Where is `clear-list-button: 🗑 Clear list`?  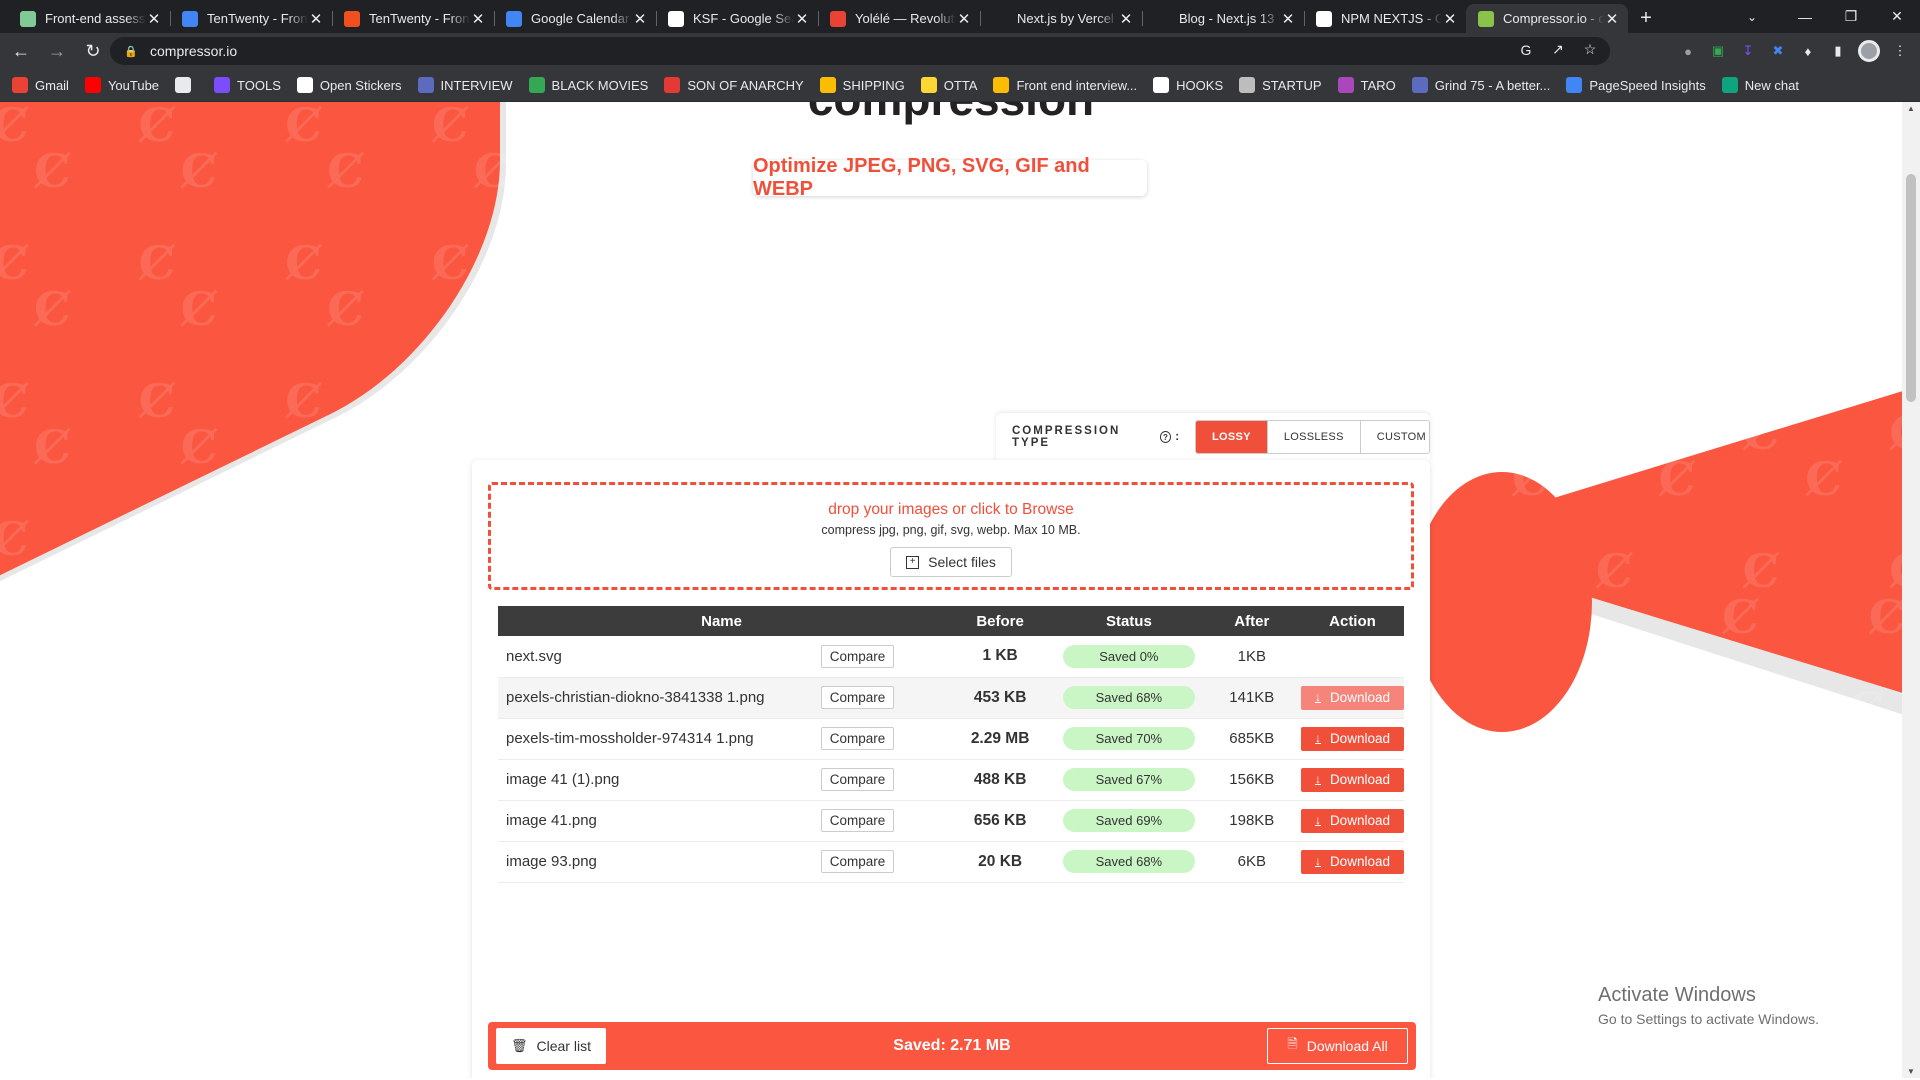
clear-list-button: 🗑 Clear list is located at coordinates (551, 1046).